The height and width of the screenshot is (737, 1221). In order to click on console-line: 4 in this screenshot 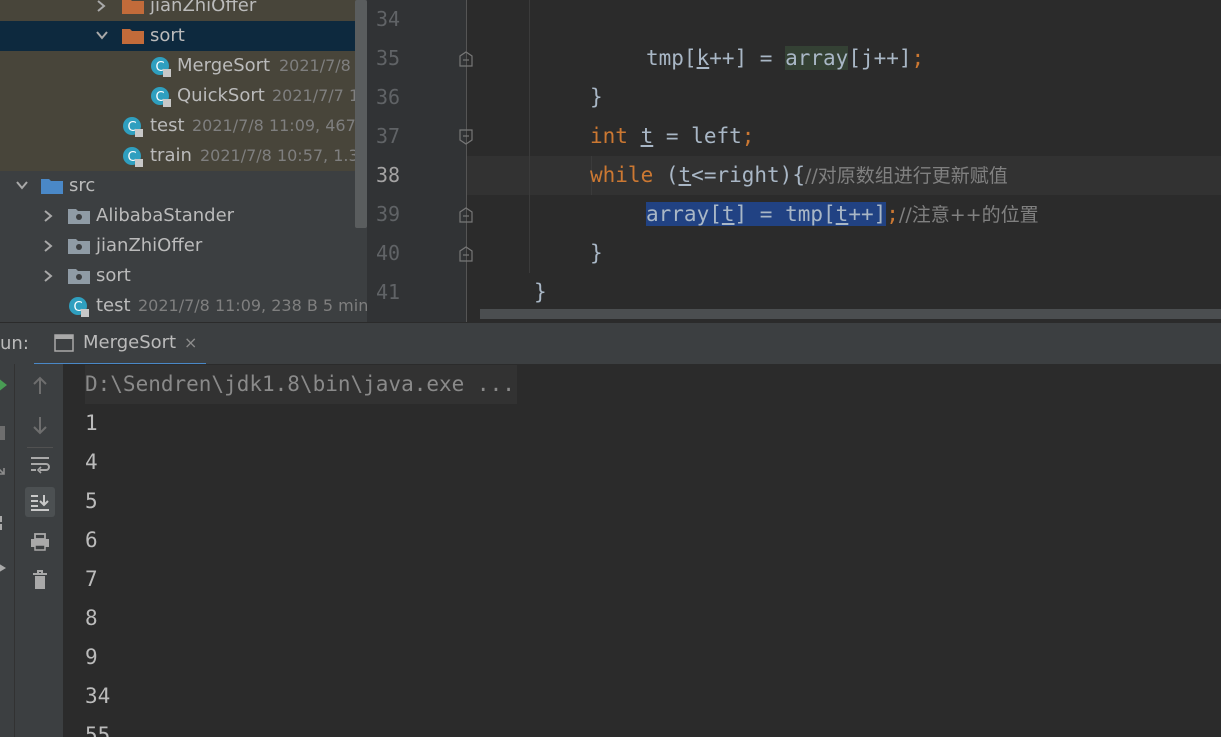, I will do `click(91, 462)`.